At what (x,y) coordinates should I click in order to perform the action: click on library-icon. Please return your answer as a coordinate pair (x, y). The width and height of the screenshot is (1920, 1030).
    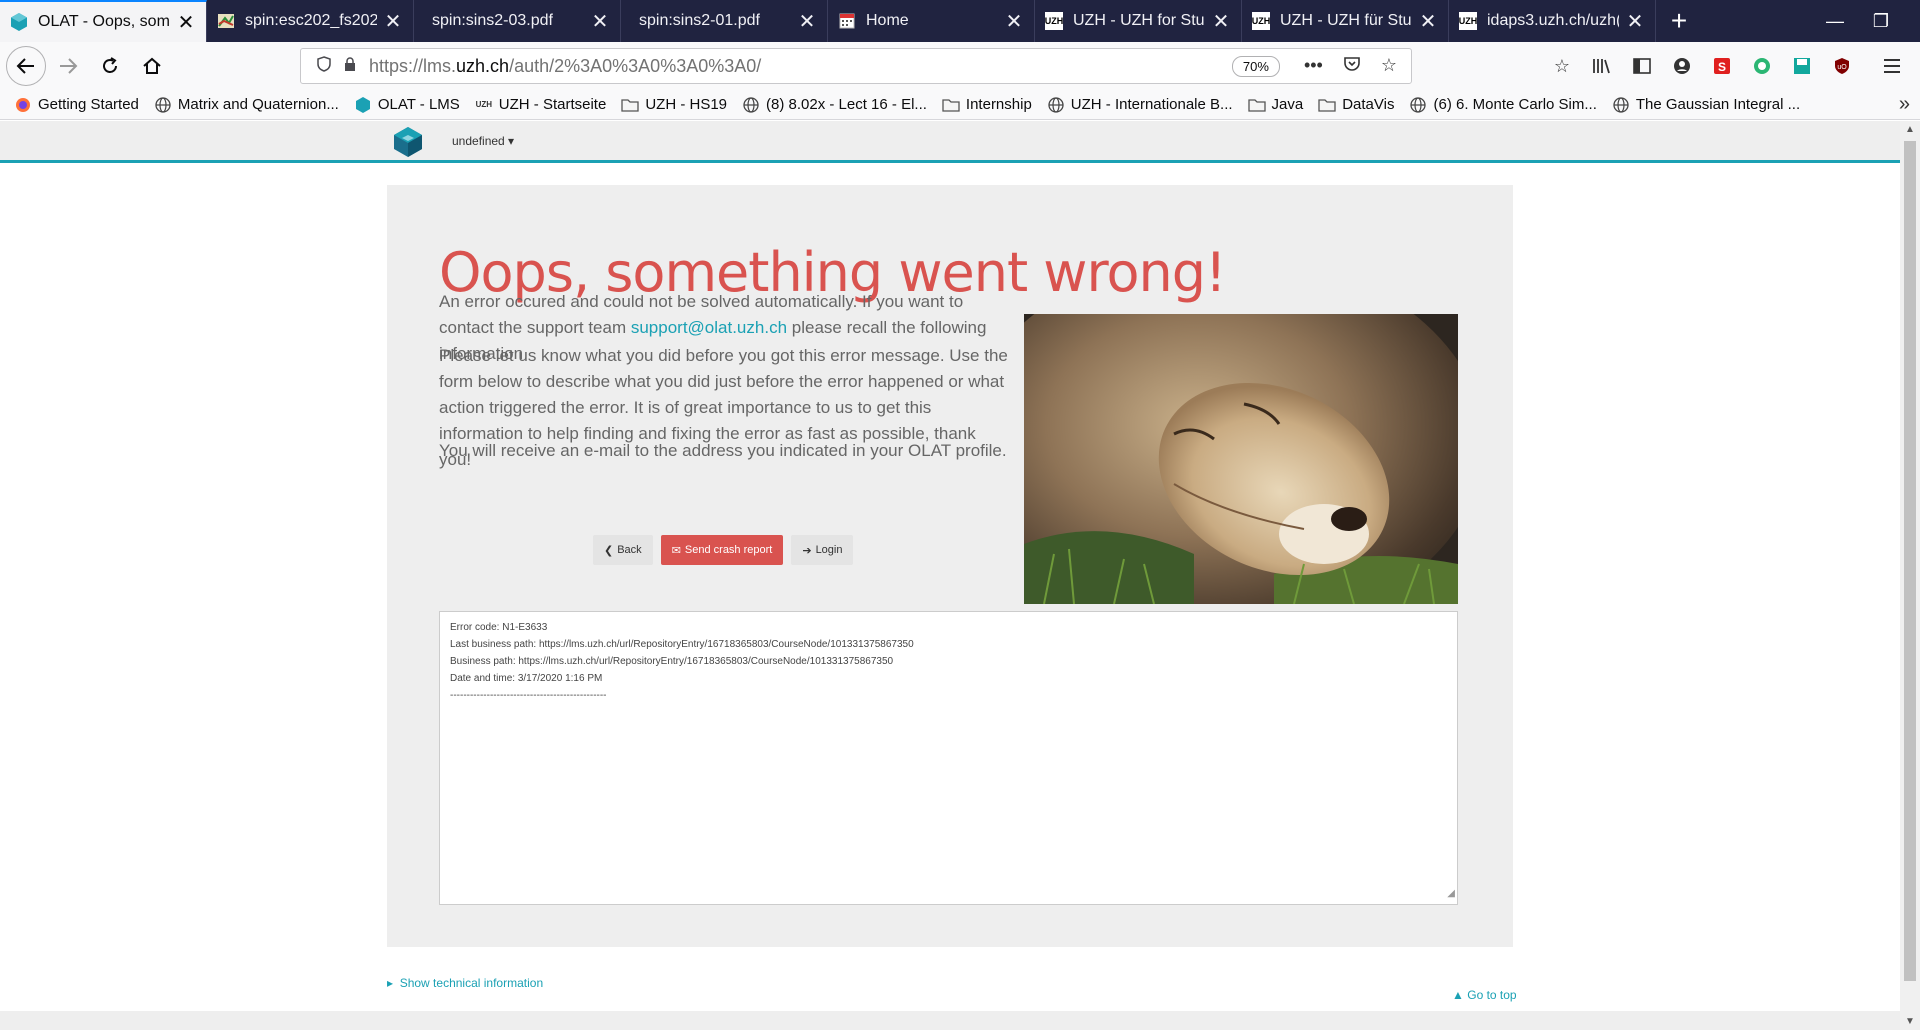
    Looking at the image, I should click on (1602, 66).